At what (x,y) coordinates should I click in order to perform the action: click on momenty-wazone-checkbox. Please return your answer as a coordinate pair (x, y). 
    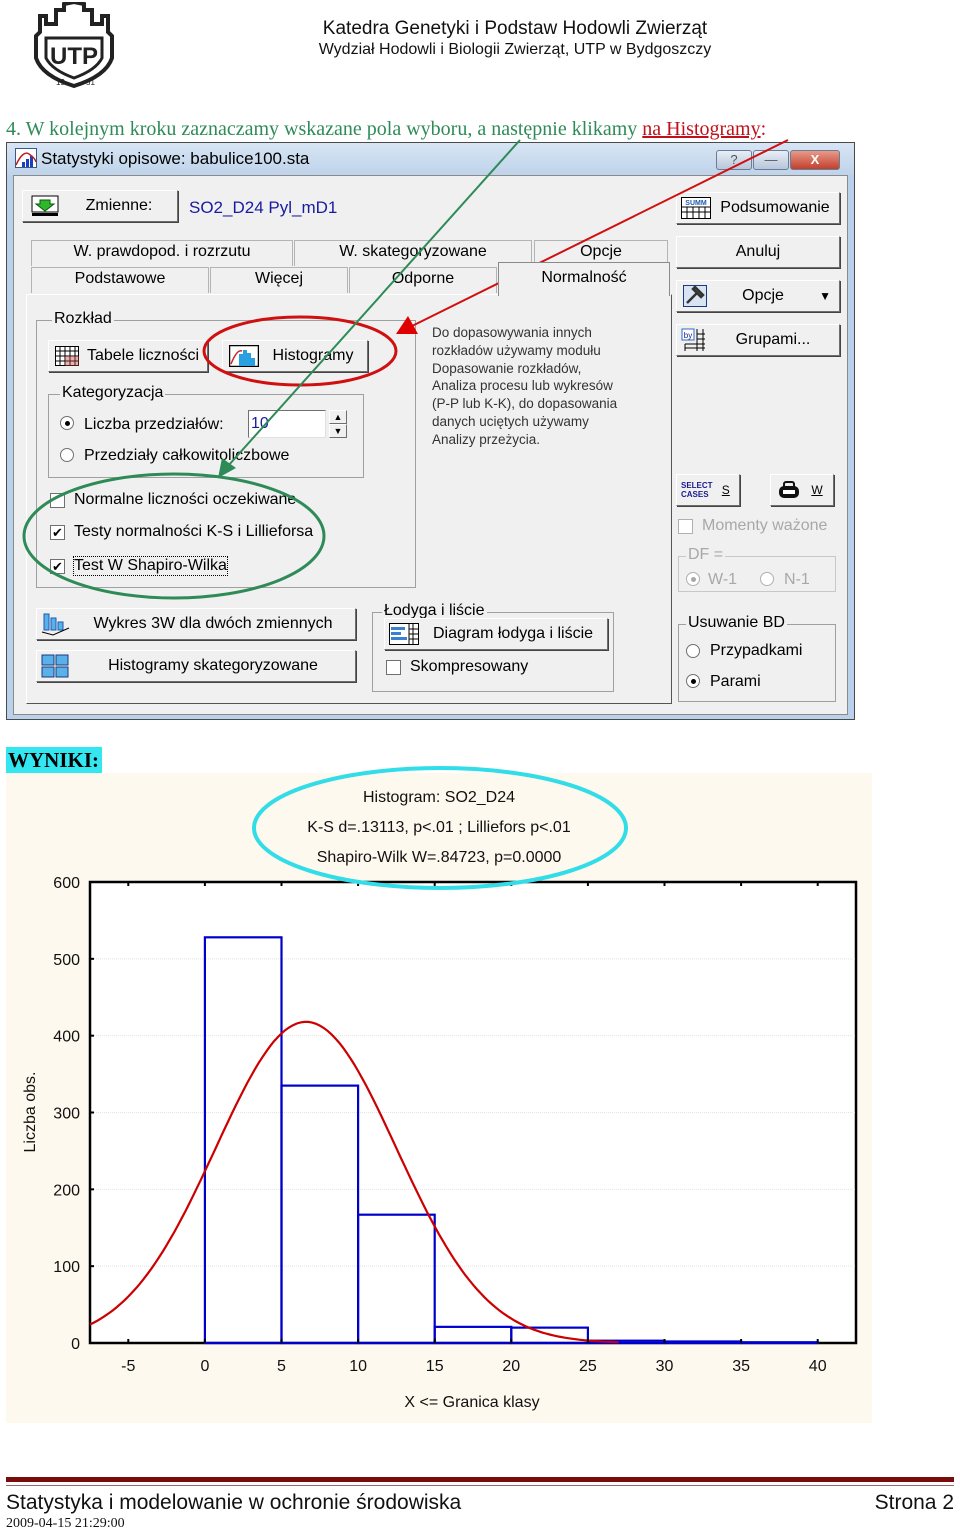
    Looking at the image, I should click on (685, 526).